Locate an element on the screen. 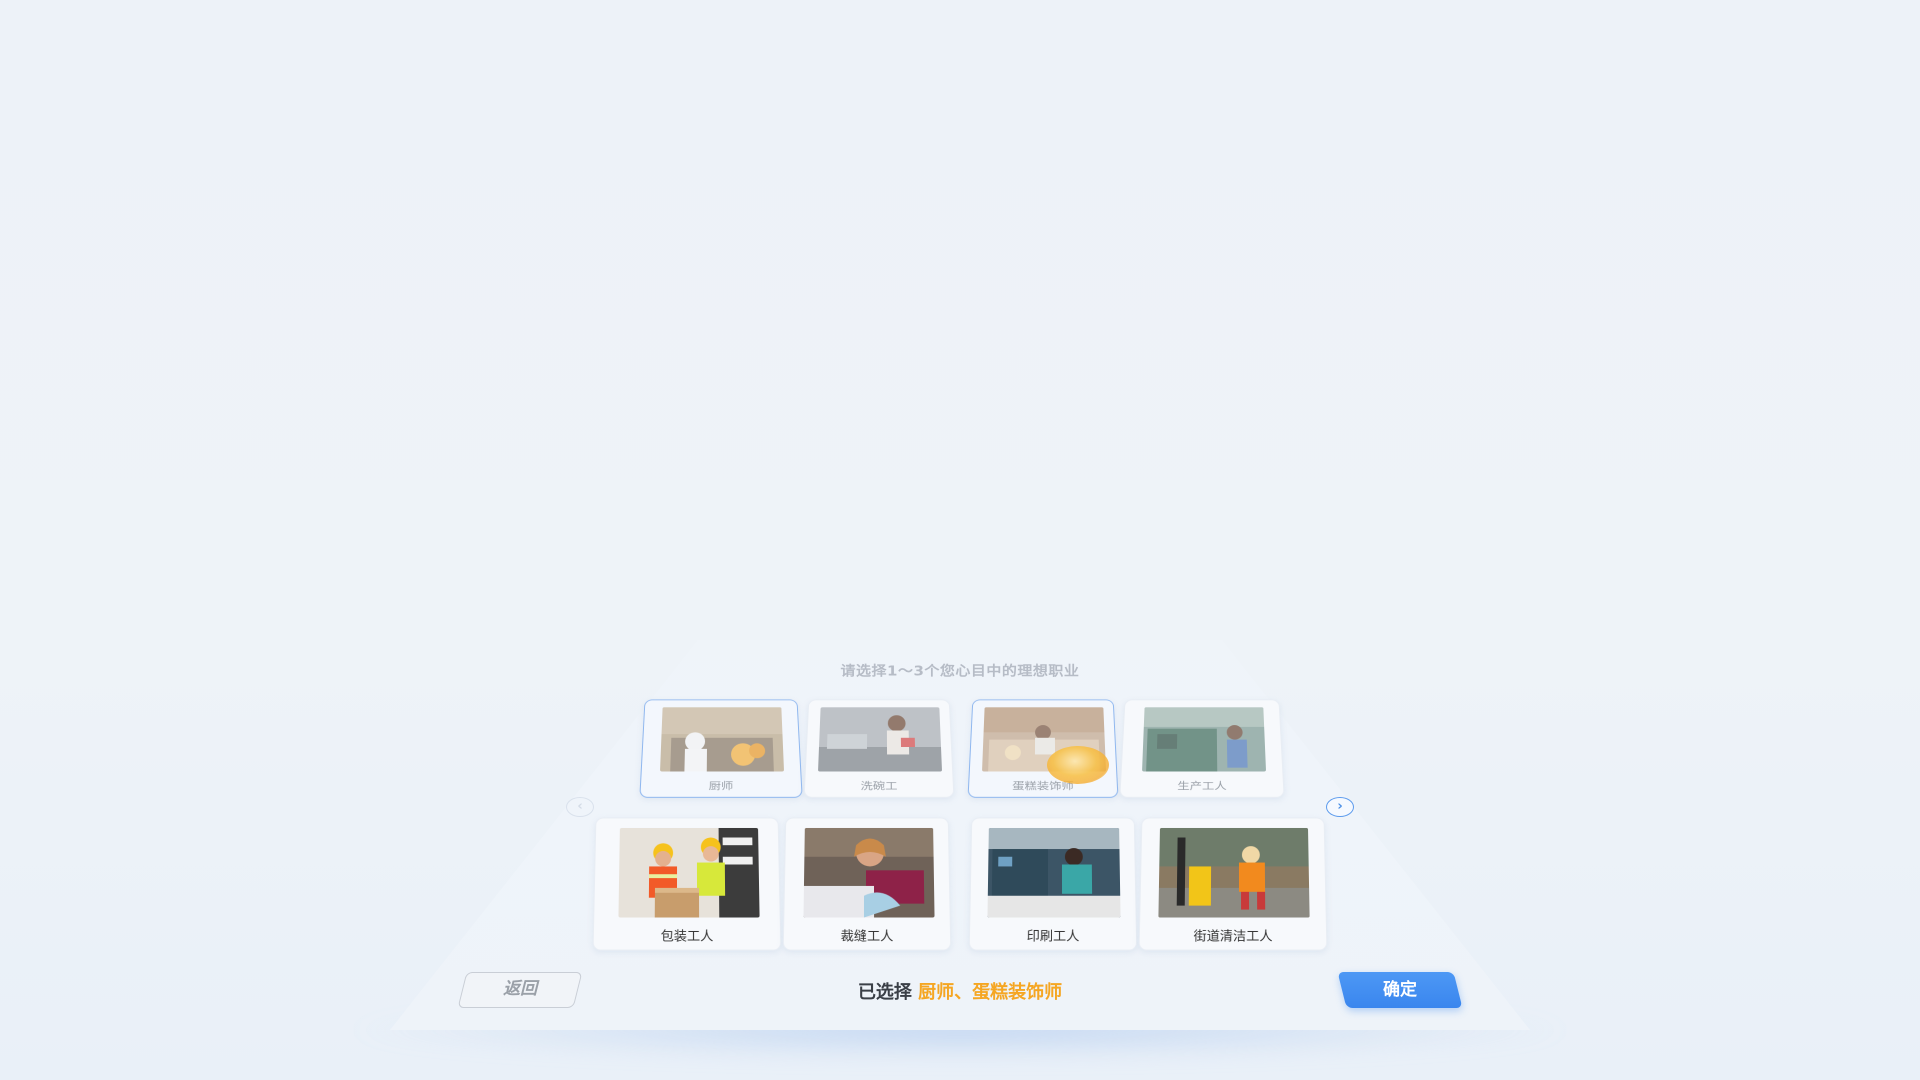 The height and width of the screenshot is (1080, 1920). job-card-street-cleaner: 街道清洁工人 is located at coordinates (1233, 884).